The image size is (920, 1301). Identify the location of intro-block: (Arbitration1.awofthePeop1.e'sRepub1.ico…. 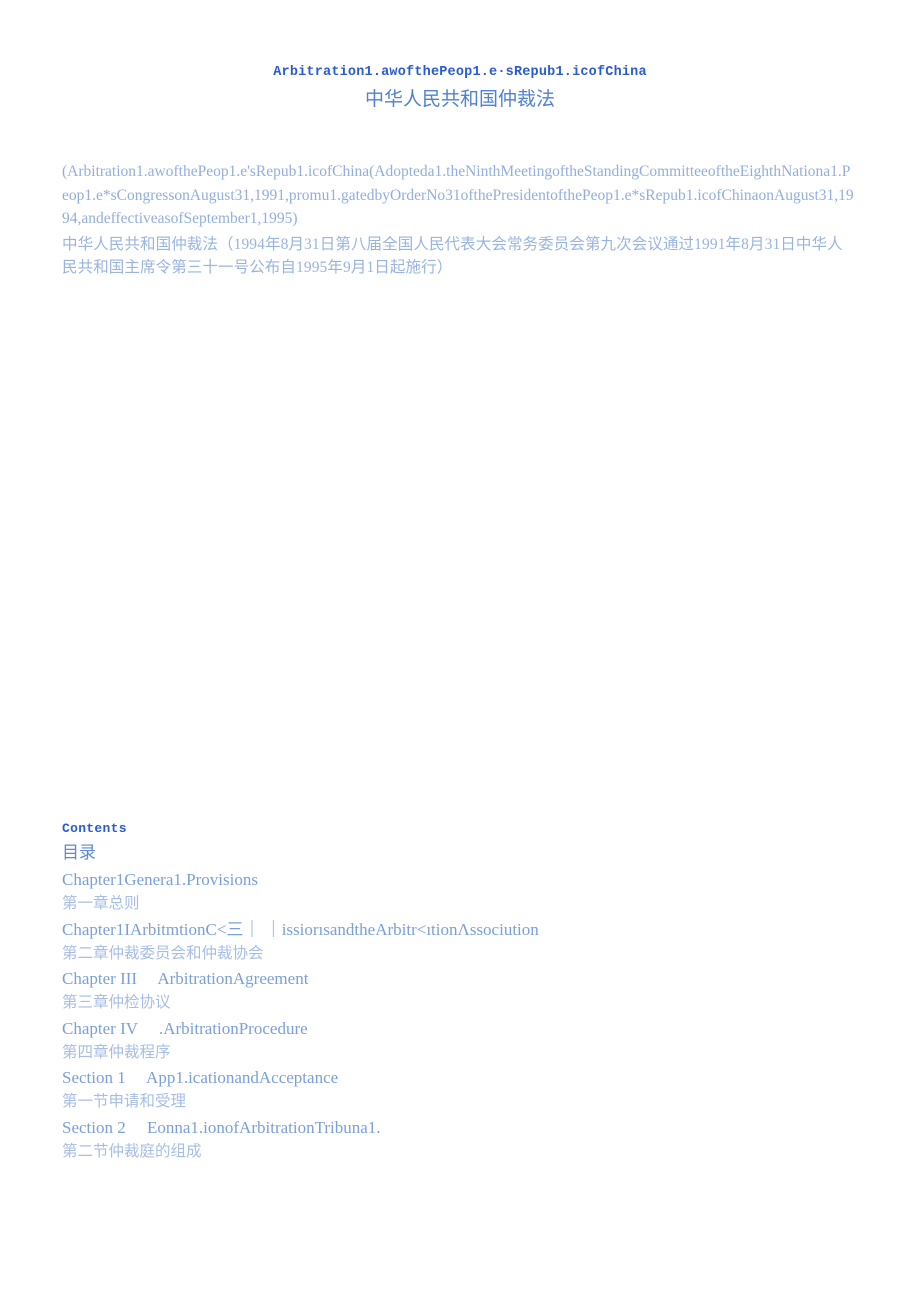
(459, 220).